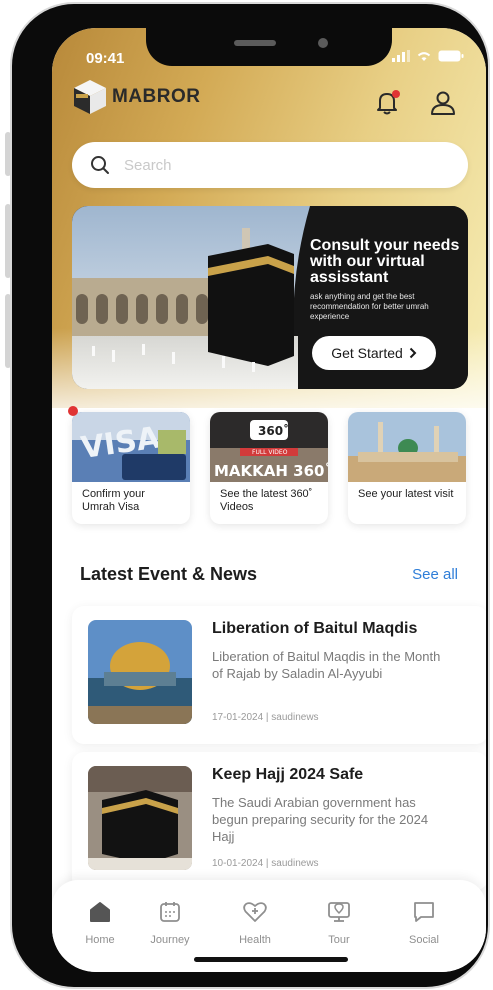  Describe the element at coordinates (270, 165) in the screenshot. I see `search-bar: Search` at that location.